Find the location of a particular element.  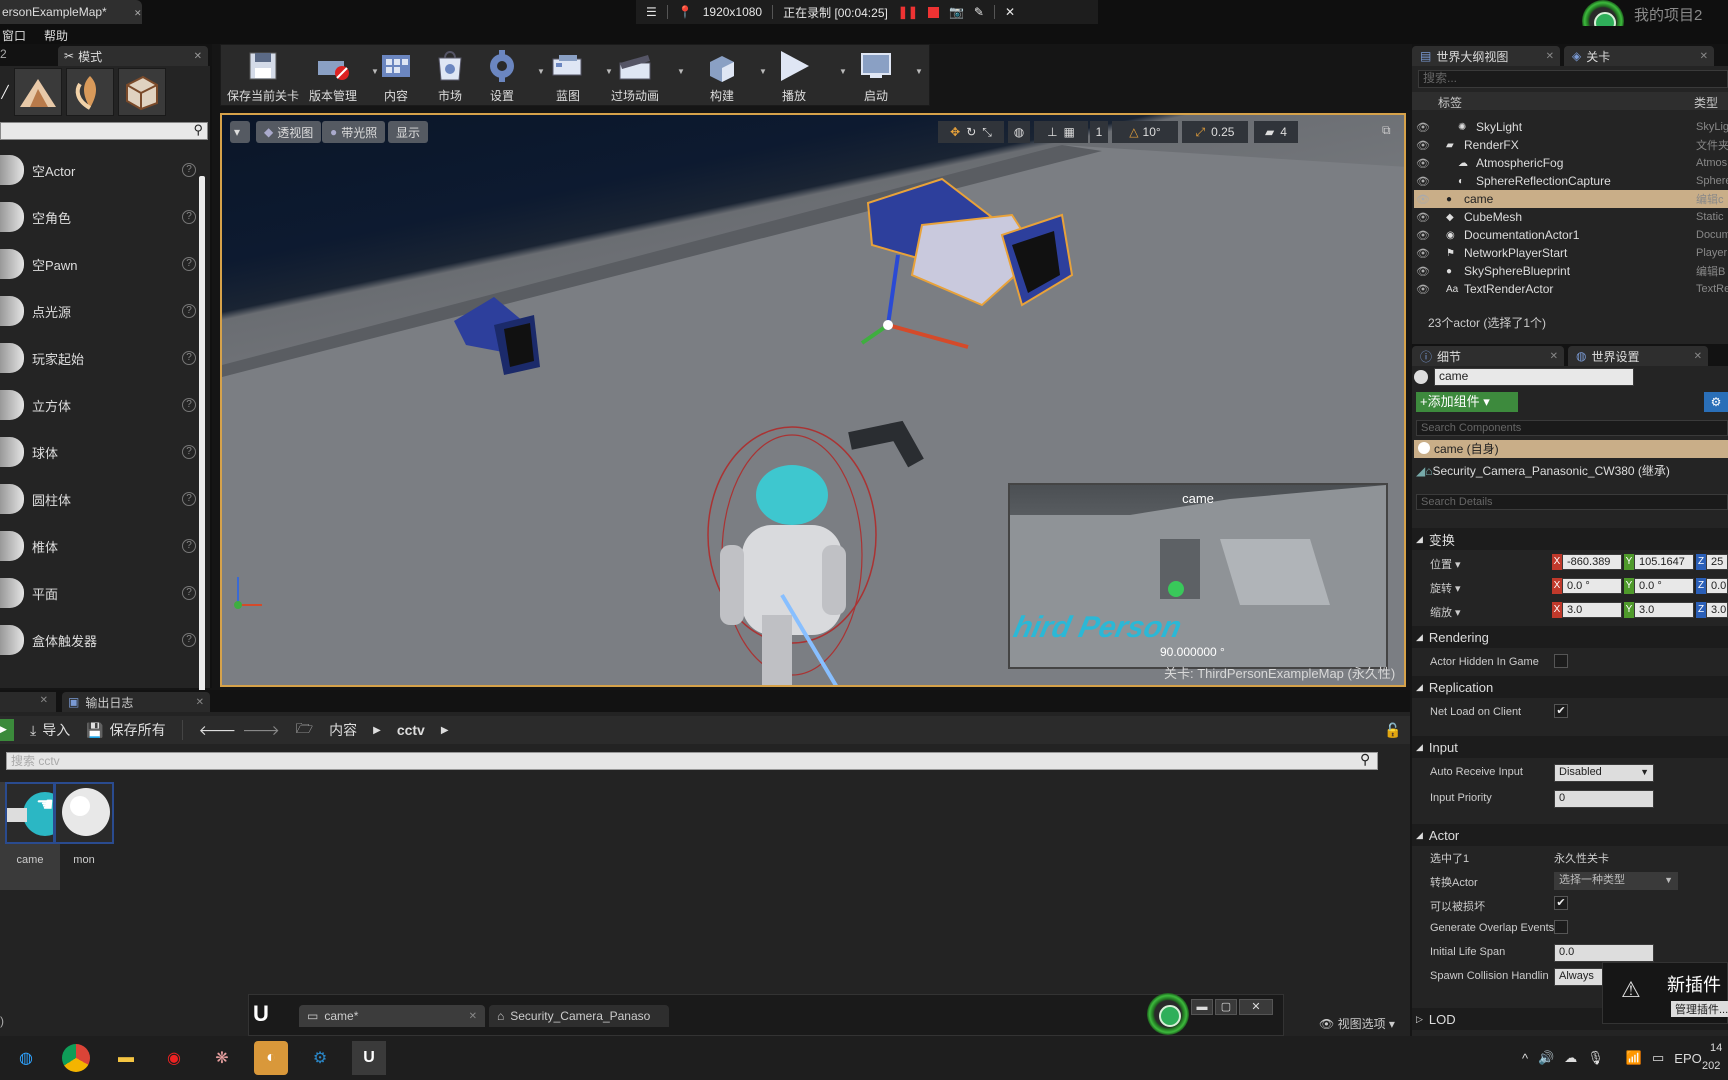

convert-actor-select: 选择一种类型 ▼ is located at coordinates (1616, 881).